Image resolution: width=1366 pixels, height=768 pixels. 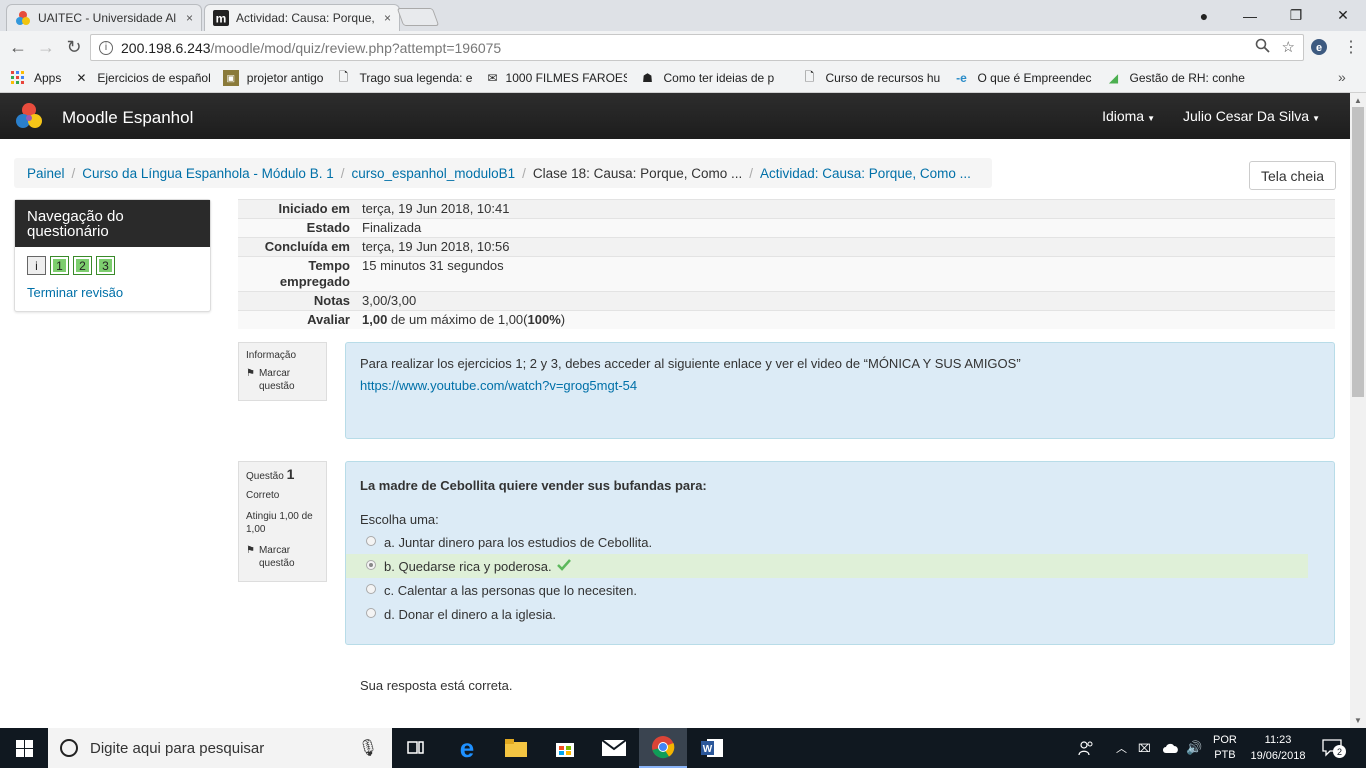 I want to click on summary-label: Notas, so click(x=331, y=300).